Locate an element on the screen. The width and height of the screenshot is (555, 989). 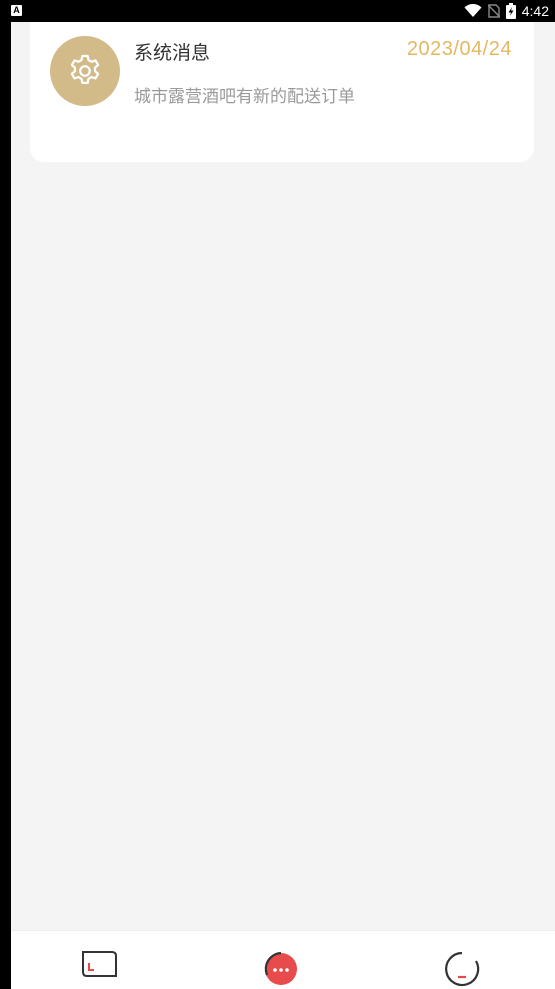
tab-home is located at coordinates (99, 969).